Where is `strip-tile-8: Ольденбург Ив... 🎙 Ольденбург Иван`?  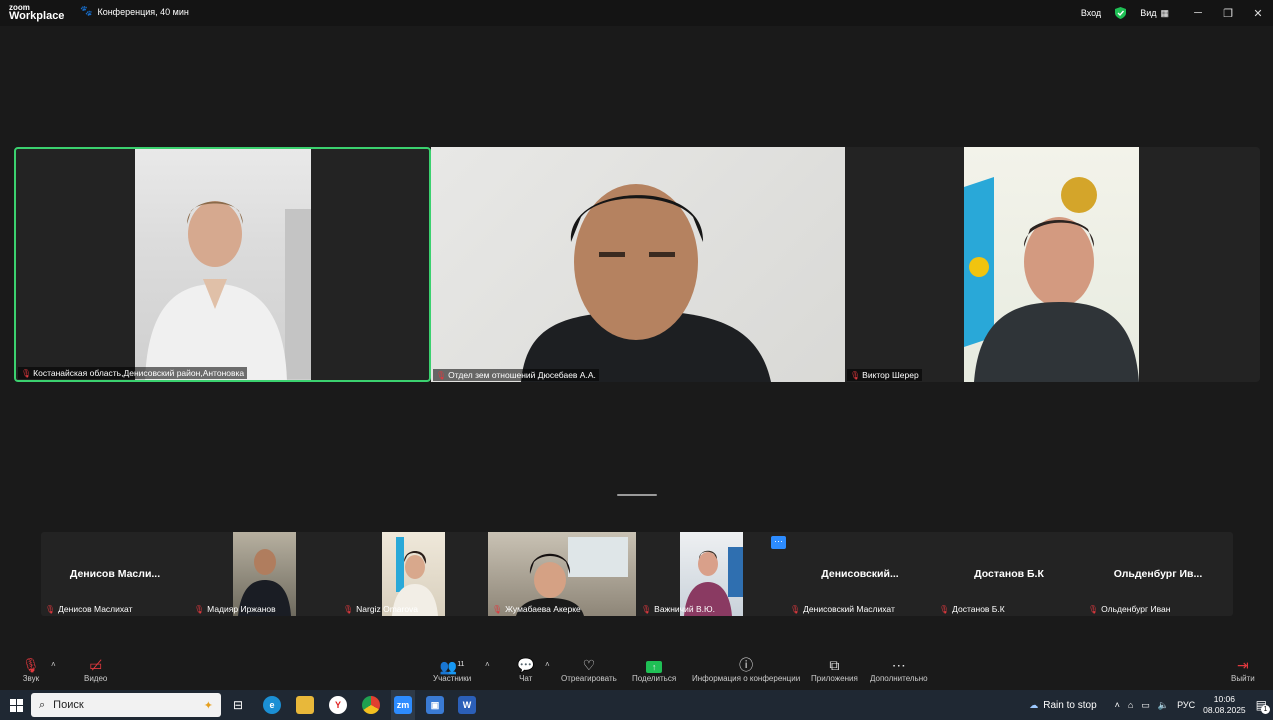 strip-tile-8: Ольденбург Ив... 🎙 Ольденбург Иван is located at coordinates (1158, 574).